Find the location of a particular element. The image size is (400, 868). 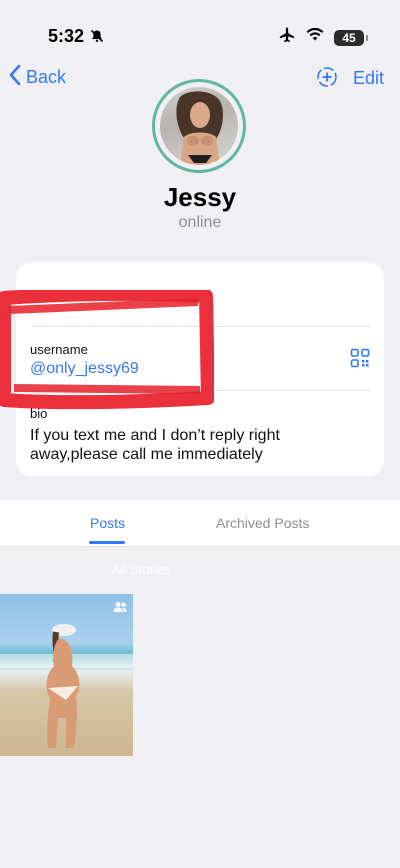

edit-button: Edit is located at coordinates (368, 78).